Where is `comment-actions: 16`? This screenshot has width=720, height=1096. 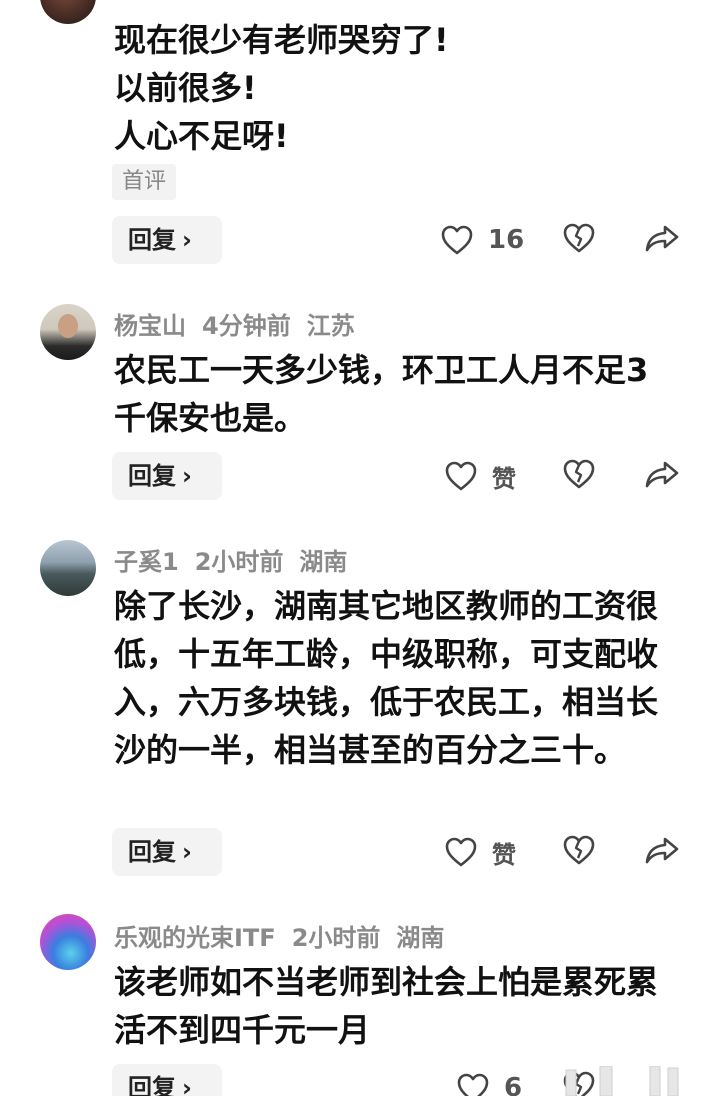 comment-actions: 16 is located at coordinates (360, 240).